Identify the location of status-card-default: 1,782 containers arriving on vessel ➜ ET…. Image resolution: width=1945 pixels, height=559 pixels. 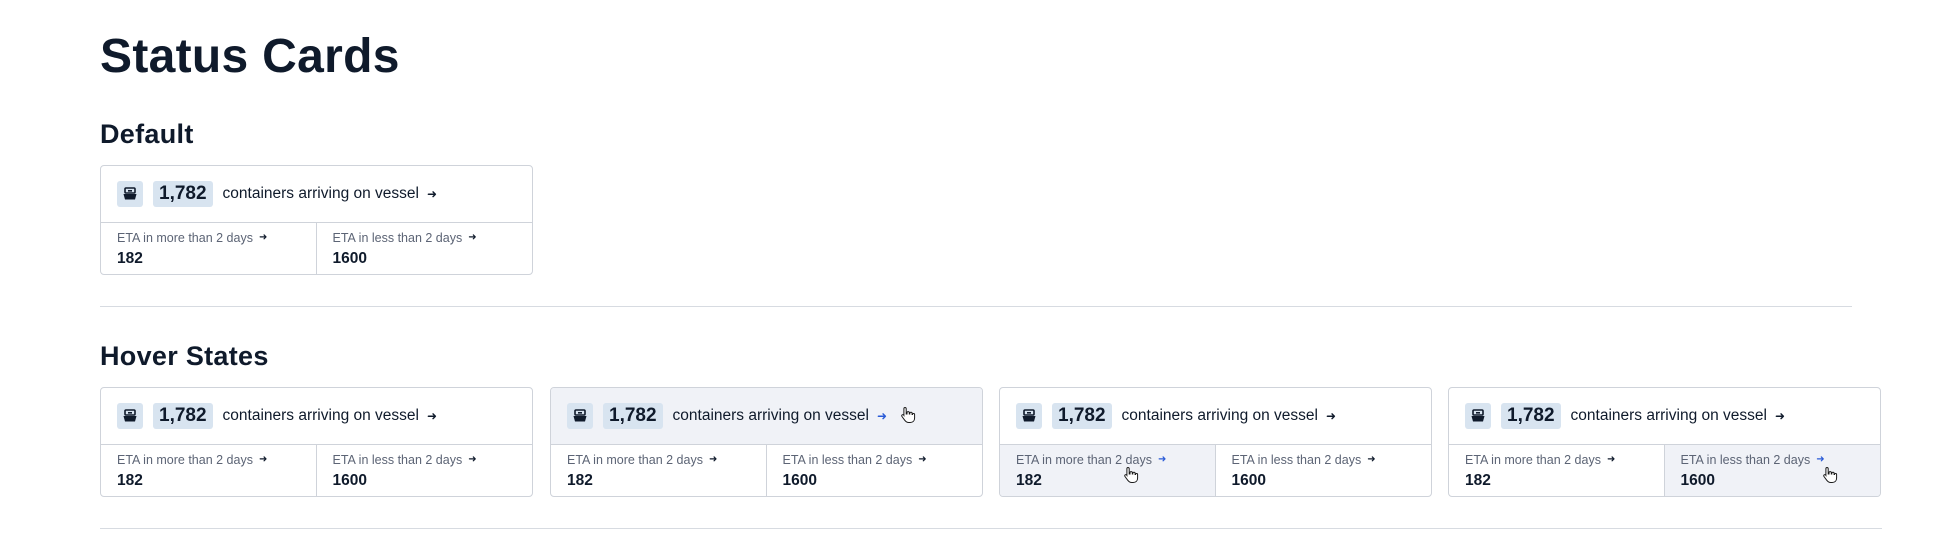
(316, 220).